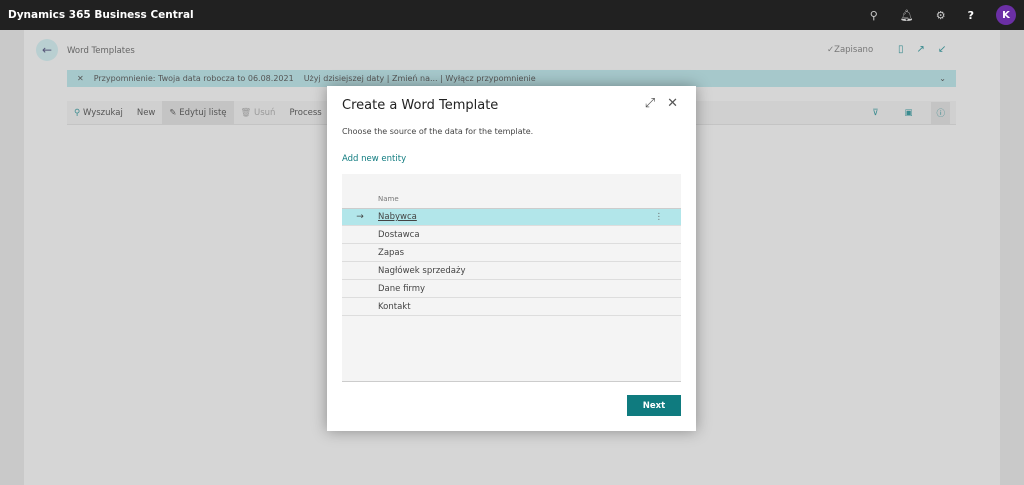 The image size is (1024, 485). What do you see at coordinates (654, 405) in the screenshot?
I see `next-button: Next` at bounding box center [654, 405].